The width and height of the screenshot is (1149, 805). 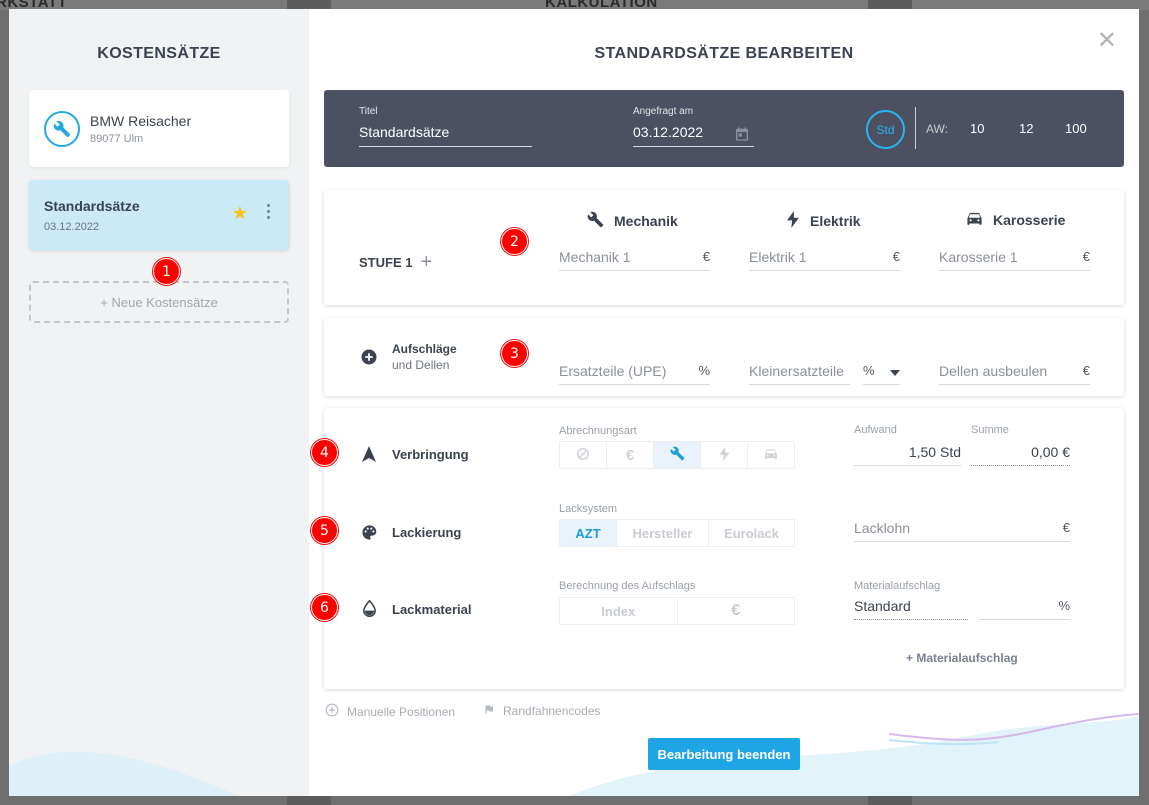 I want to click on abrechnungsart-label: Abrechnungsart, so click(x=598, y=431).